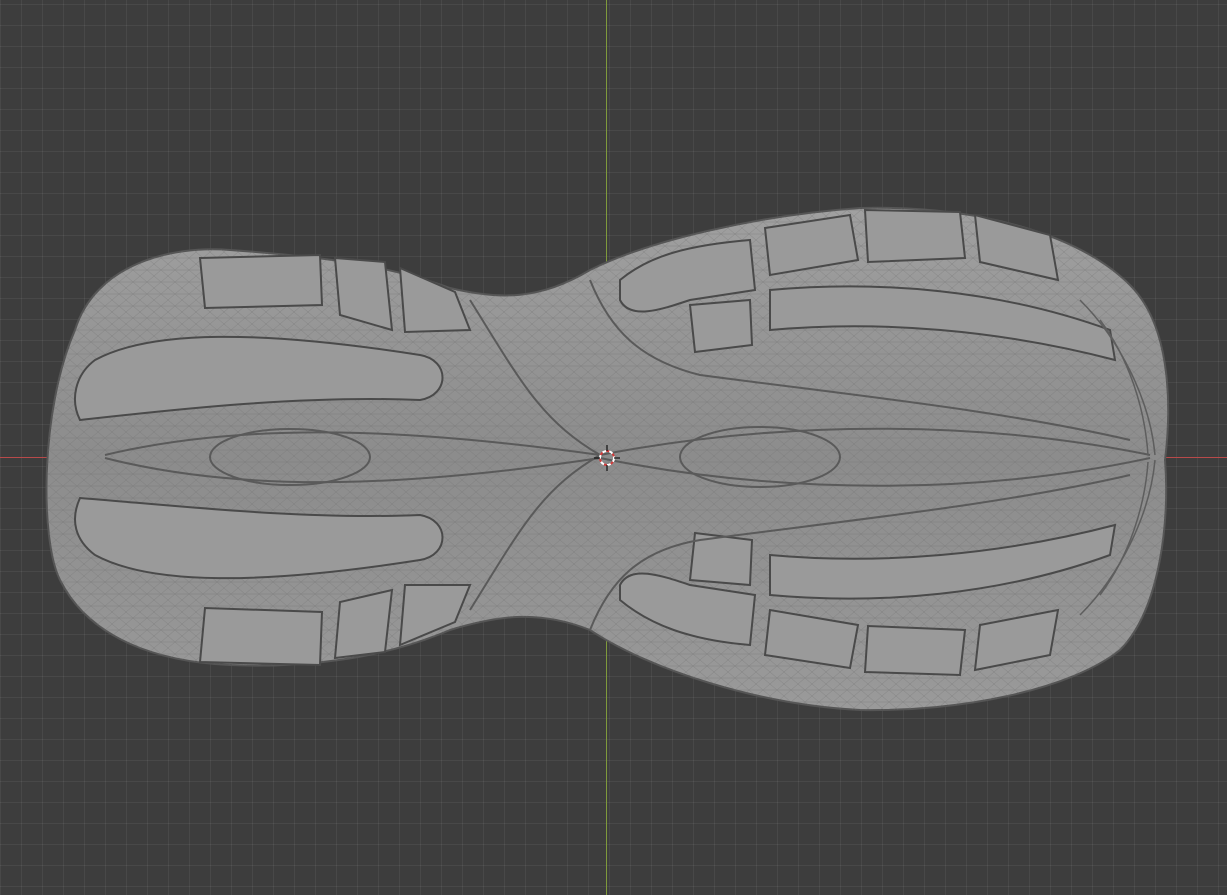  Describe the element at coordinates (607, 458) in the screenshot. I see `3d-cursor-icon` at that location.